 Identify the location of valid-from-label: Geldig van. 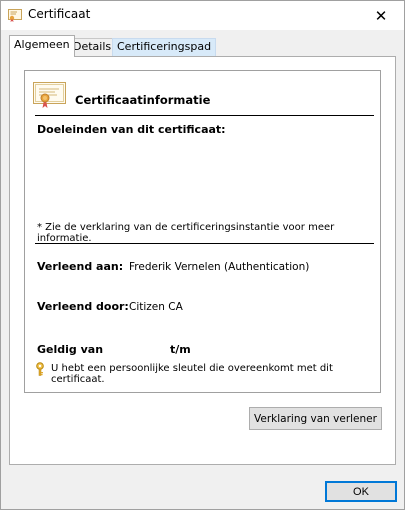
(70, 349).